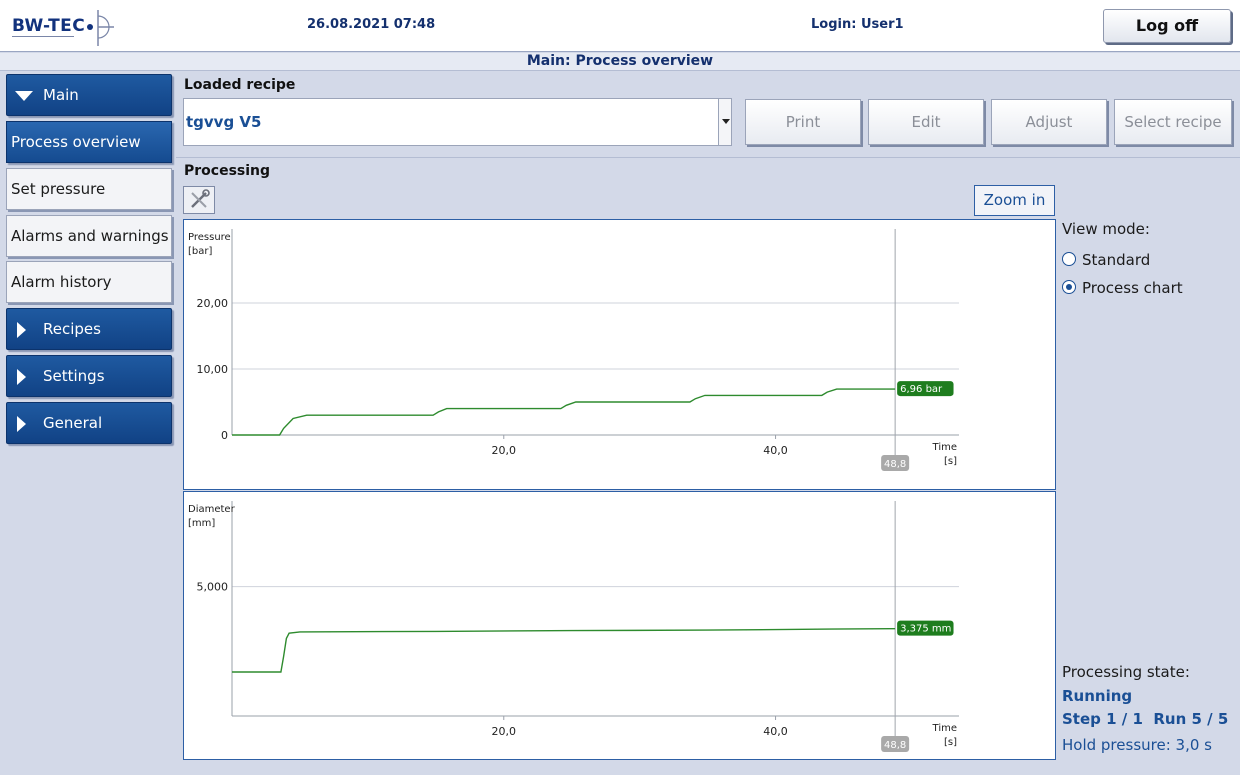  Describe the element at coordinates (61, 95) in the screenshot. I see `sidebar-item-label: Main` at that location.